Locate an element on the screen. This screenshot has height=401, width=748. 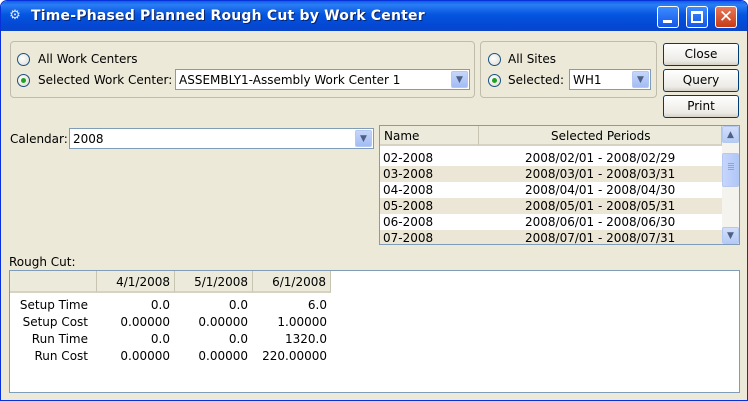
close-window-button: ✕ is located at coordinates (726, 17).